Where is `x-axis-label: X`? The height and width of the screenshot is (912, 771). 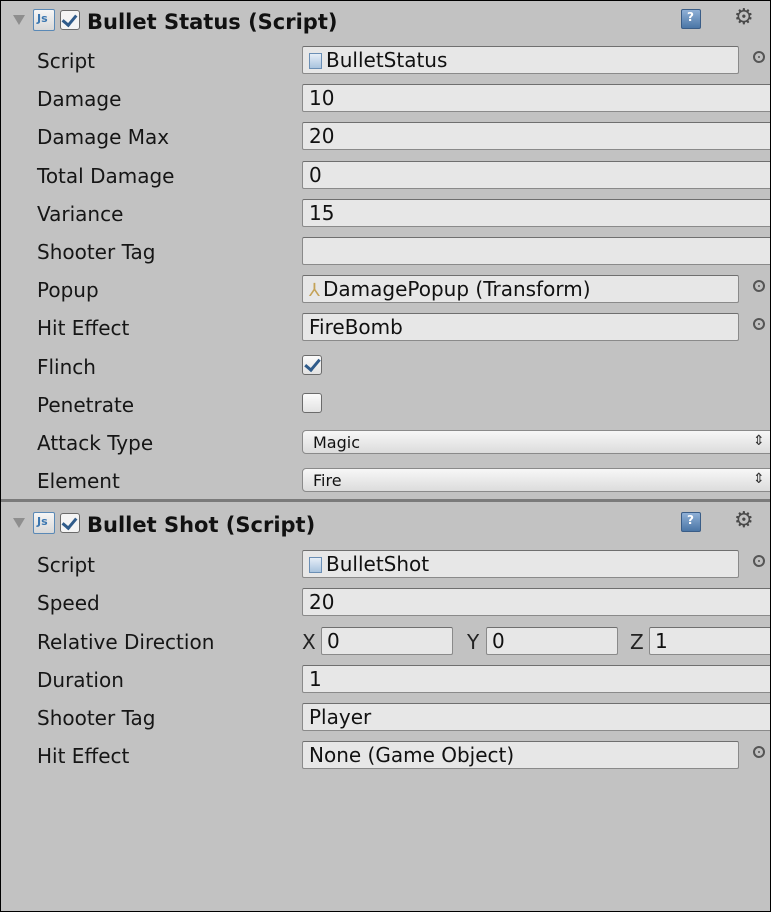
x-axis-label: X is located at coordinates (309, 641).